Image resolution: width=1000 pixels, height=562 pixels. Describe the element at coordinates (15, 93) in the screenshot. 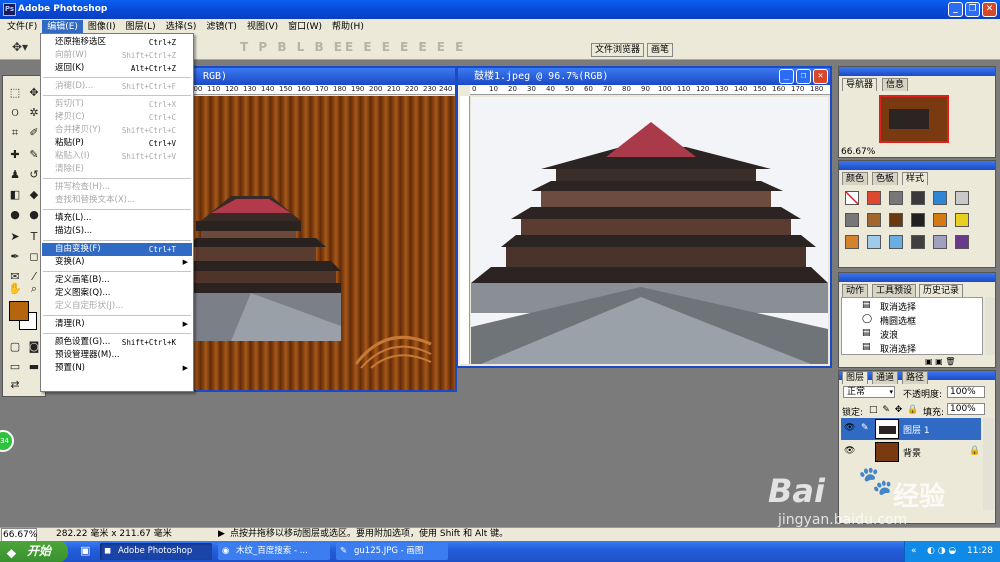

I see `marquee-tool-icon: ⬚` at that location.